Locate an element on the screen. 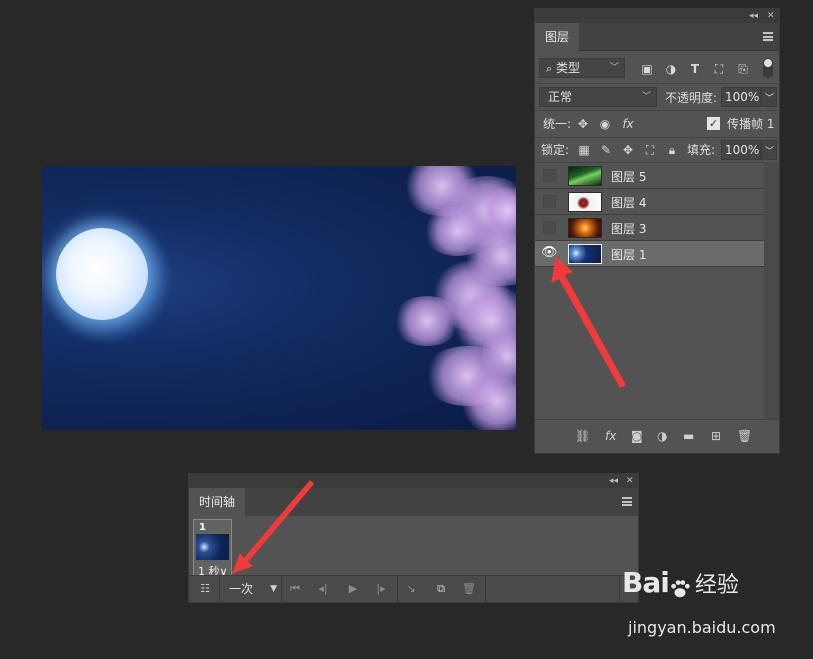 This screenshot has width=813, height=659. layers-scrollbar is located at coordinates (771, 291).